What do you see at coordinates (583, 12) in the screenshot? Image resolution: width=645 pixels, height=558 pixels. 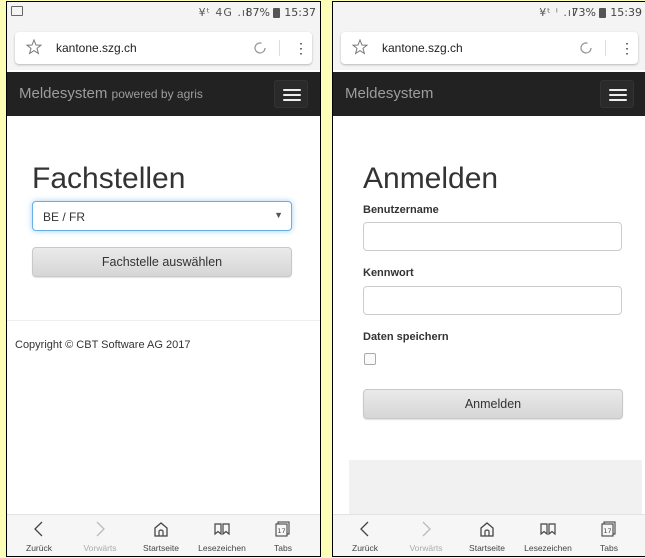 I see `battery-percent: 73%` at bounding box center [583, 12].